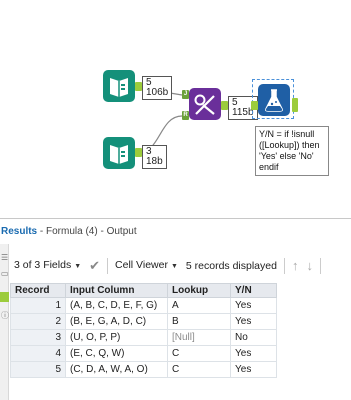 This screenshot has width=351, height=400. What do you see at coordinates (116, 305) in the screenshot?
I see `cell-input-column: (A, B, C, D, E, F, G)` at bounding box center [116, 305].